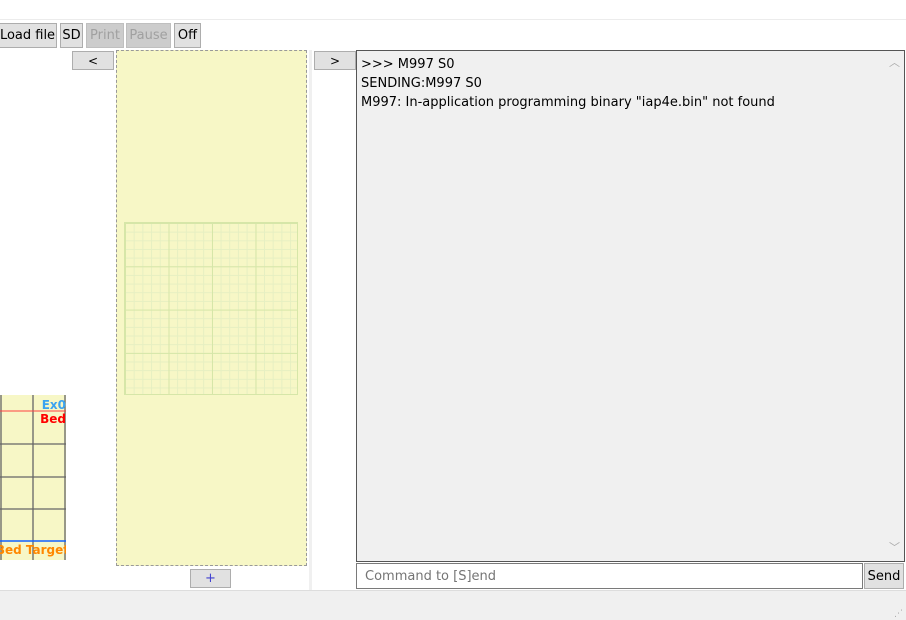  Describe the element at coordinates (453, 605) in the screenshot. I see `status-bar: ⋰` at that location.